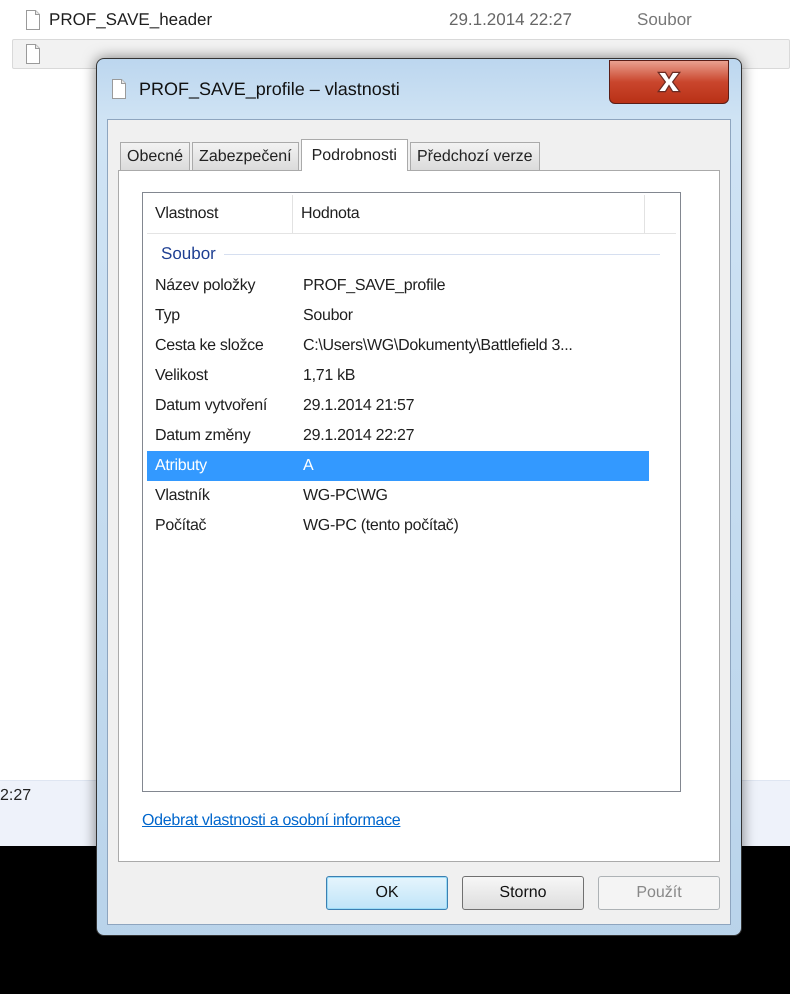 Image resolution: width=790 pixels, height=994 pixels. I want to click on property-value: WG-PC (tento počítač), so click(381, 526).